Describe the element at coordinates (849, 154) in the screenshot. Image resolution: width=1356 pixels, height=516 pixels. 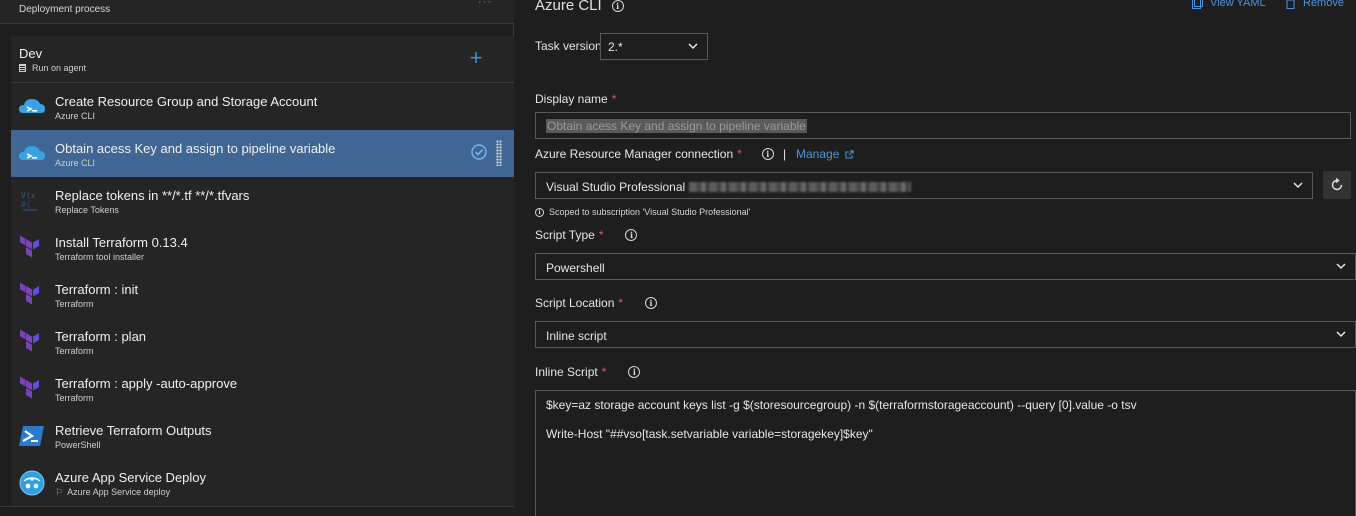
I see `external-link-icon` at that location.